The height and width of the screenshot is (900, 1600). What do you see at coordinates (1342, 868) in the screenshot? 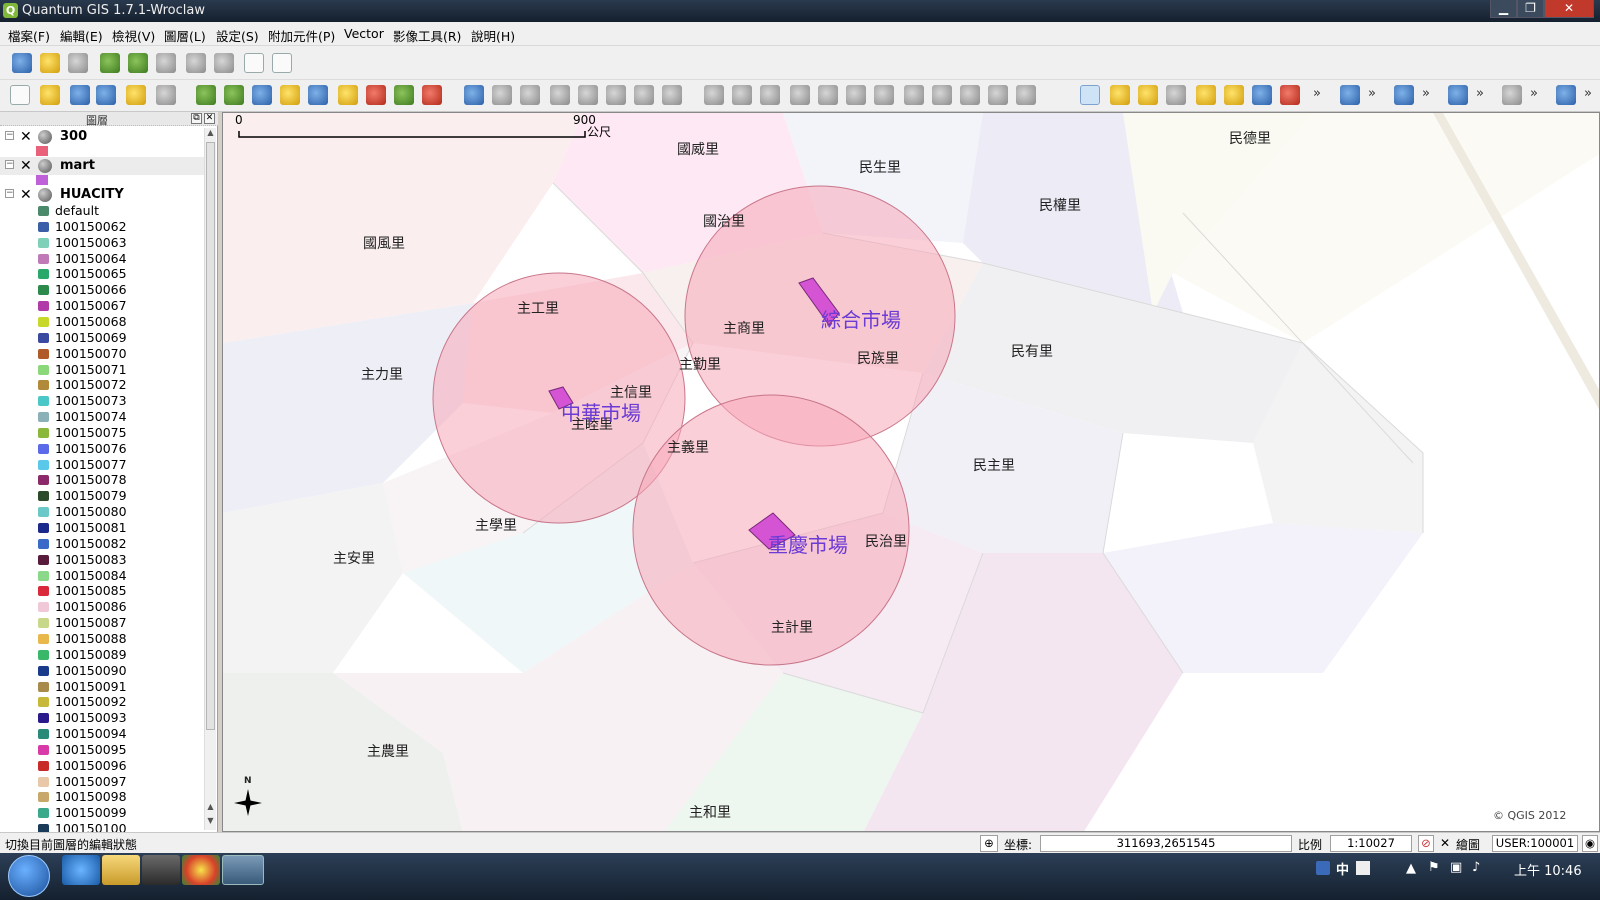
I see `ime-indicator: 中` at bounding box center [1342, 868].